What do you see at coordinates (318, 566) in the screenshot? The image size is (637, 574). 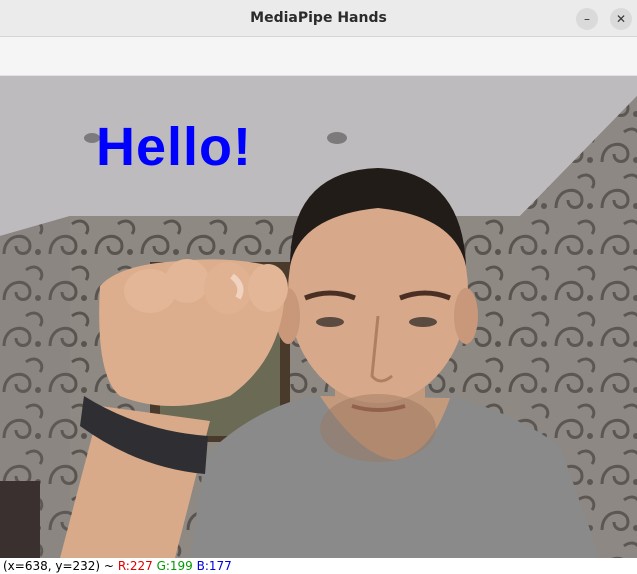 I see `status-bar: (x=638, y=232) ~ R:227 G:199 B:177` at bounding box center [318, 566].